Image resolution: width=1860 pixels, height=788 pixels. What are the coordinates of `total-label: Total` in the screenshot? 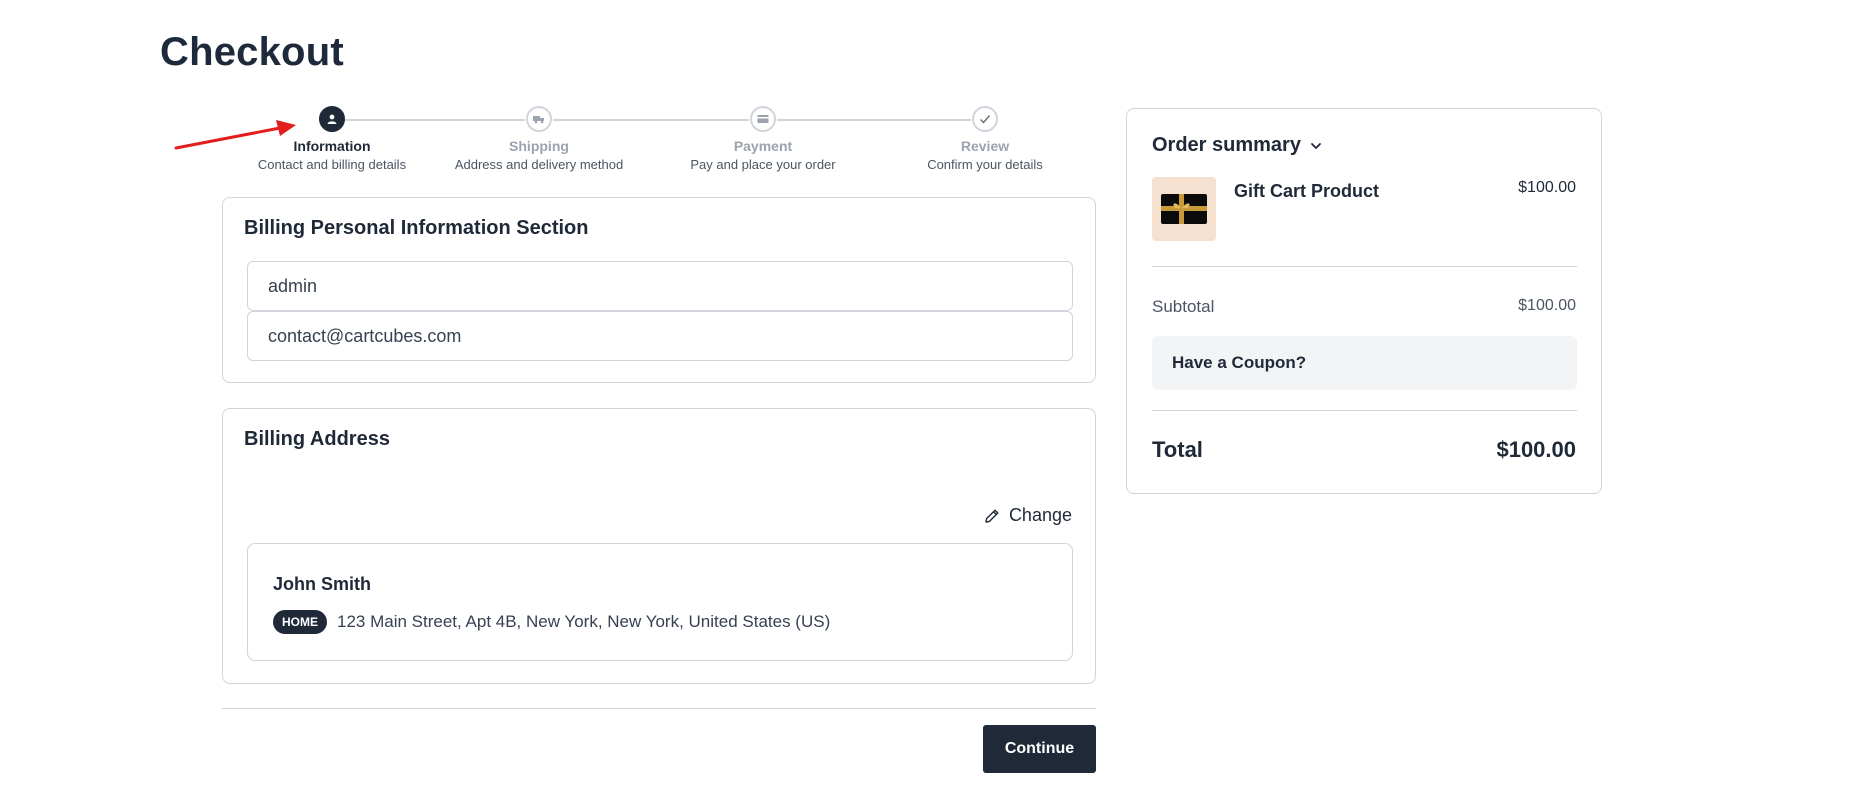 It's located at (1177, 449).